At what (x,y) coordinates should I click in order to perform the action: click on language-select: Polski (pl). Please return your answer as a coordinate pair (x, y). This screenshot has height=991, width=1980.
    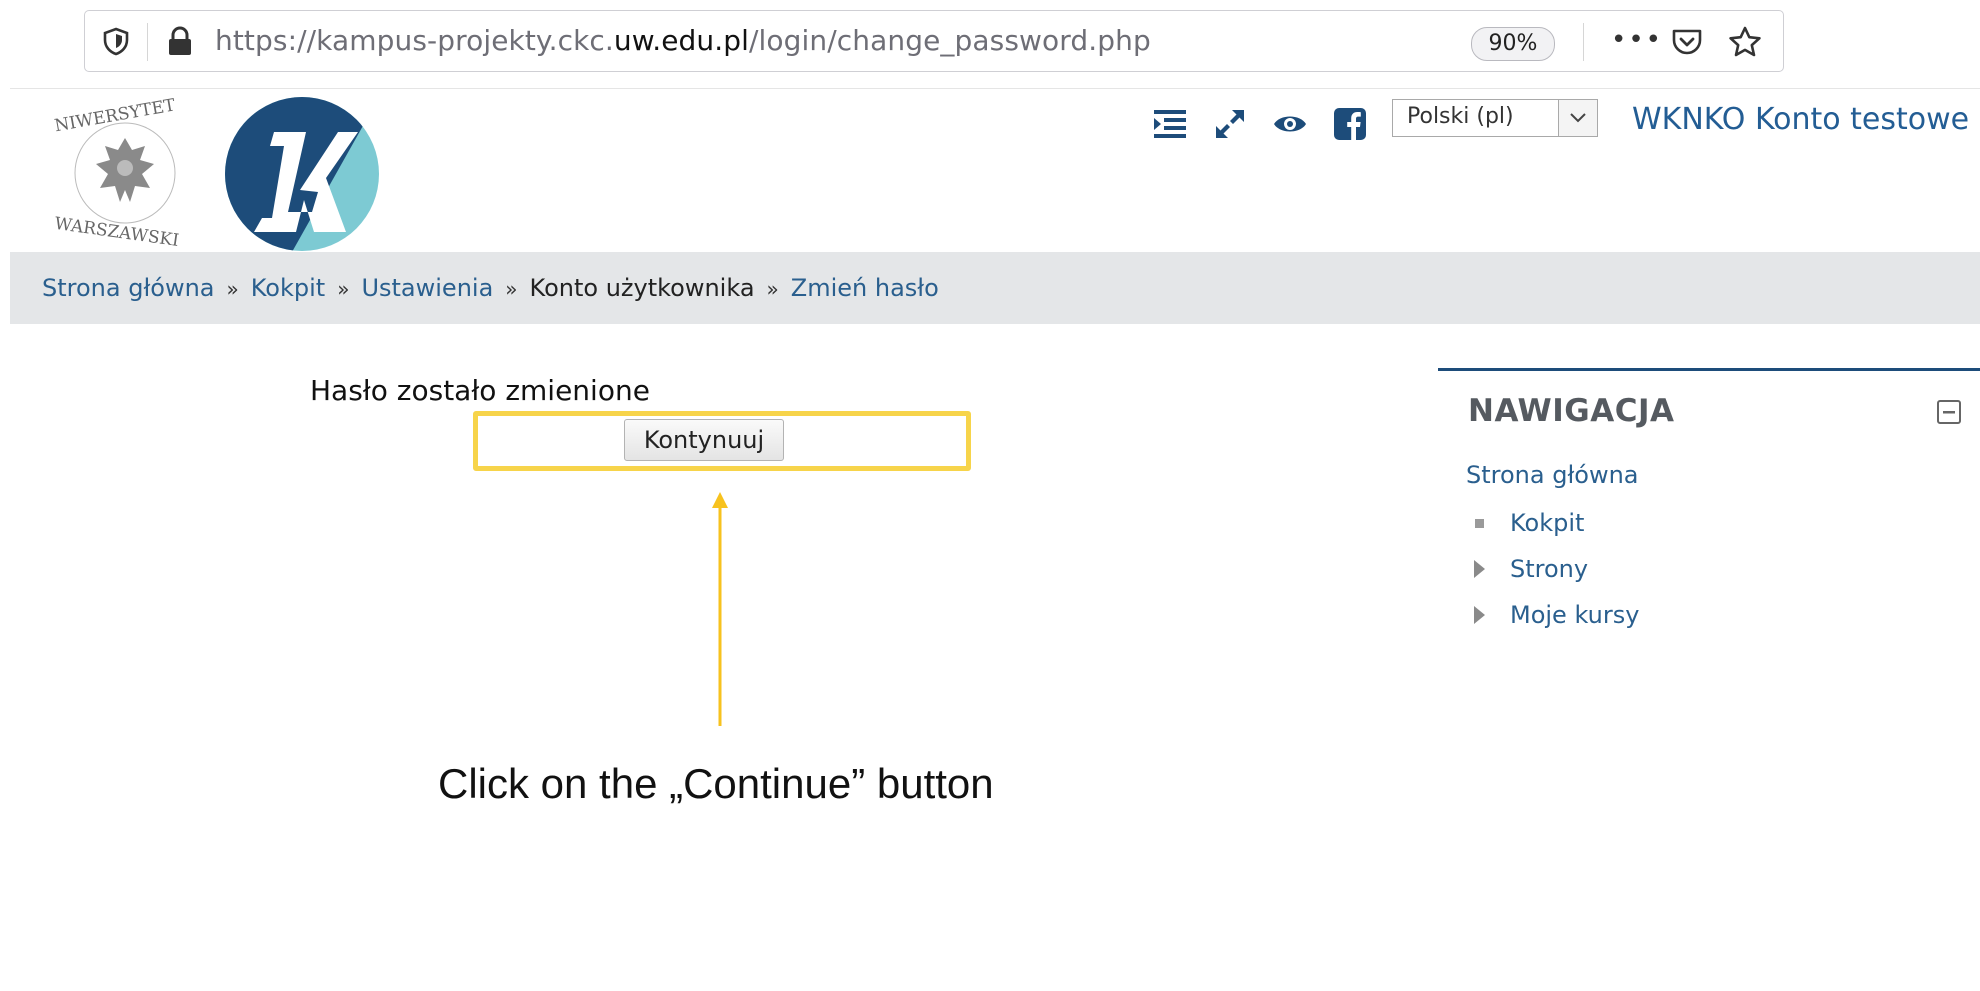
    Looking at the image, I should click on (1495, 118).